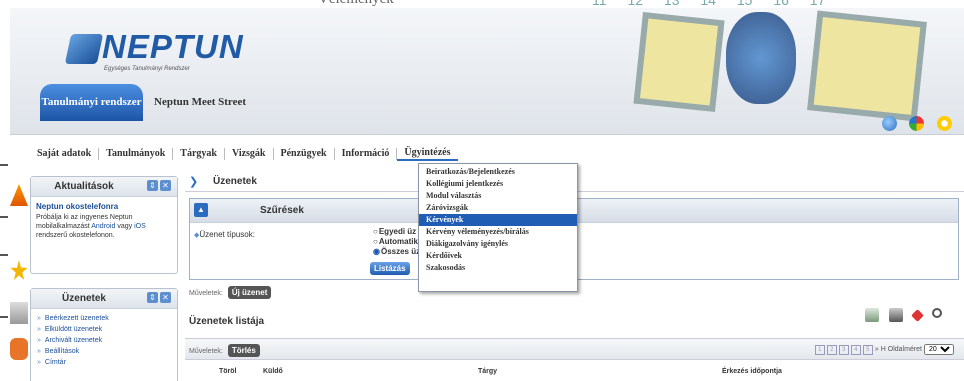  I want to click on header-illustration, so click(797, 71).